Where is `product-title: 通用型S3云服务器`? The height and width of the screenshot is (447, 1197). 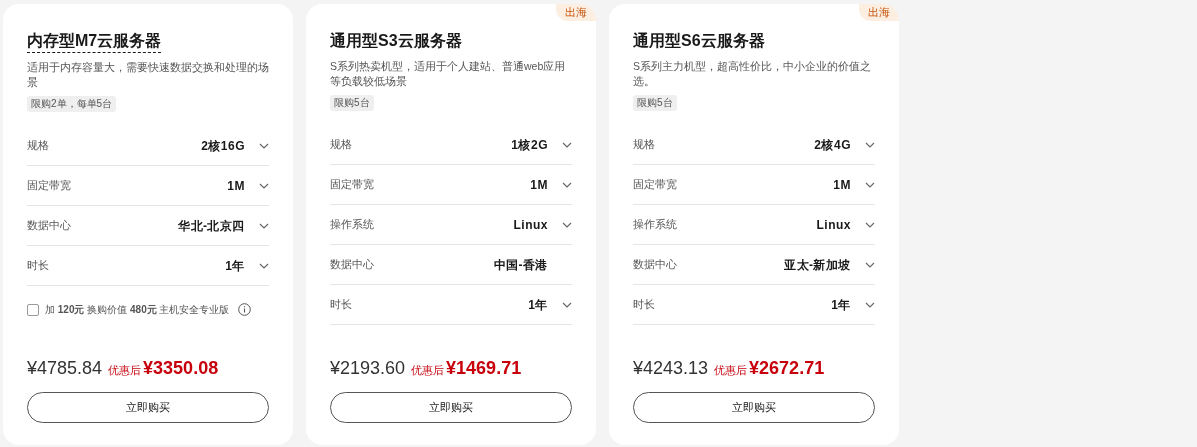 product-title: 通用型S3云服务器 is located at coordinates (396, 41).